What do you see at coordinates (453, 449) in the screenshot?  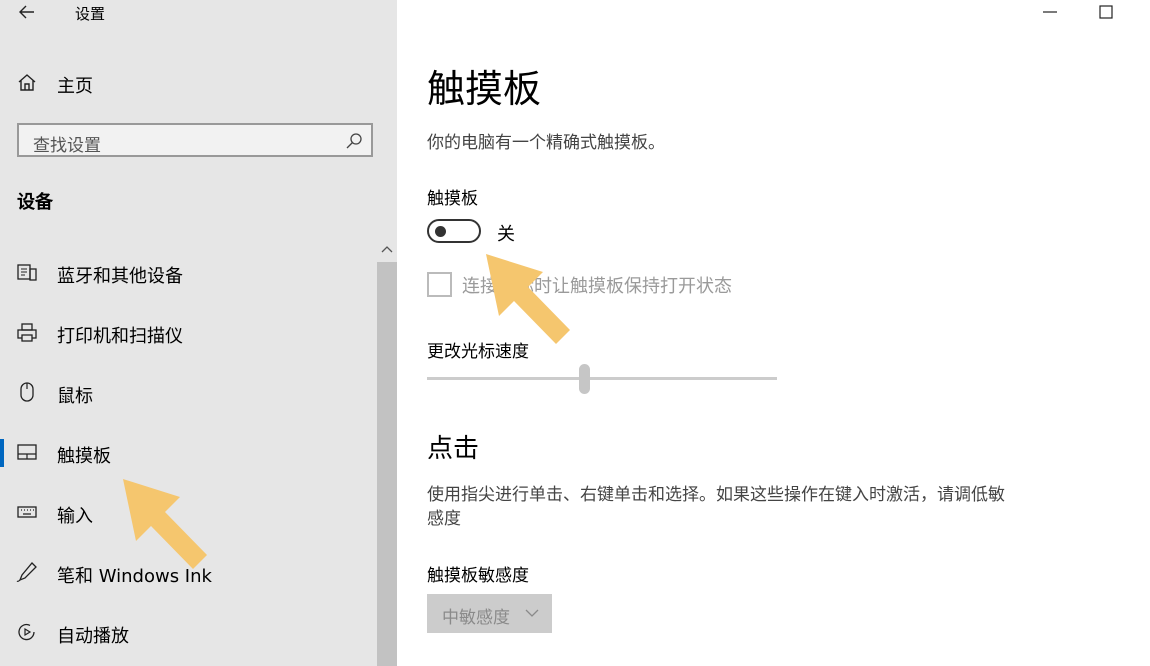 I see `taps-heading: 点击` at bounding box center [453, 449].